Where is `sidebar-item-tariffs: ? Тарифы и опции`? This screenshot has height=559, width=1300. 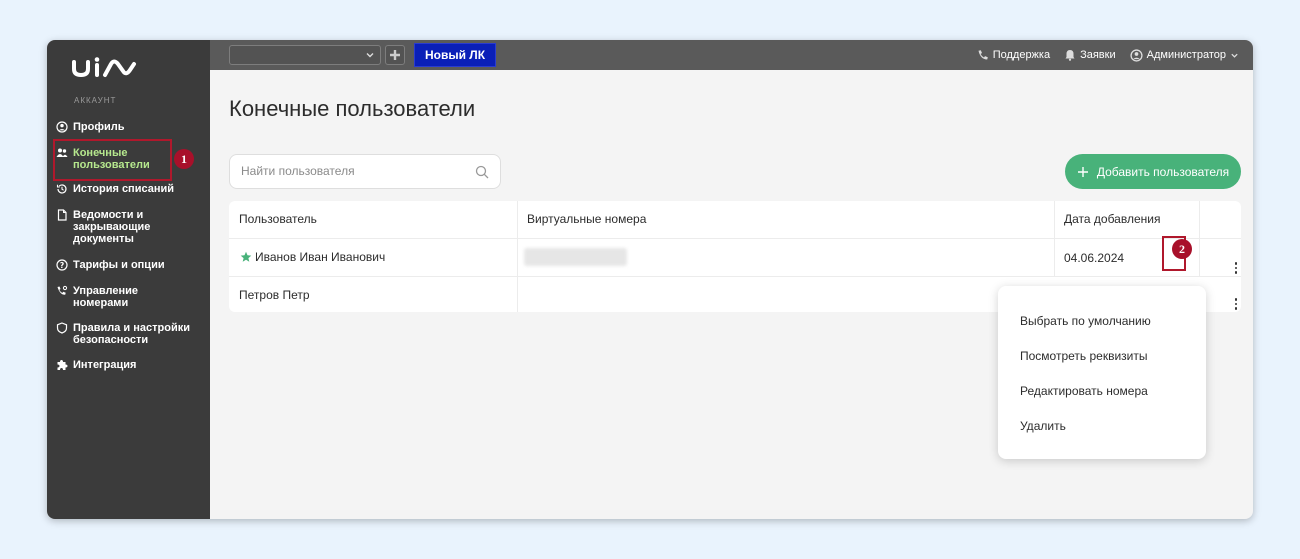
sidebar-item-tariffs: ? Тарифы и опции is located at coordinates (131, 265).